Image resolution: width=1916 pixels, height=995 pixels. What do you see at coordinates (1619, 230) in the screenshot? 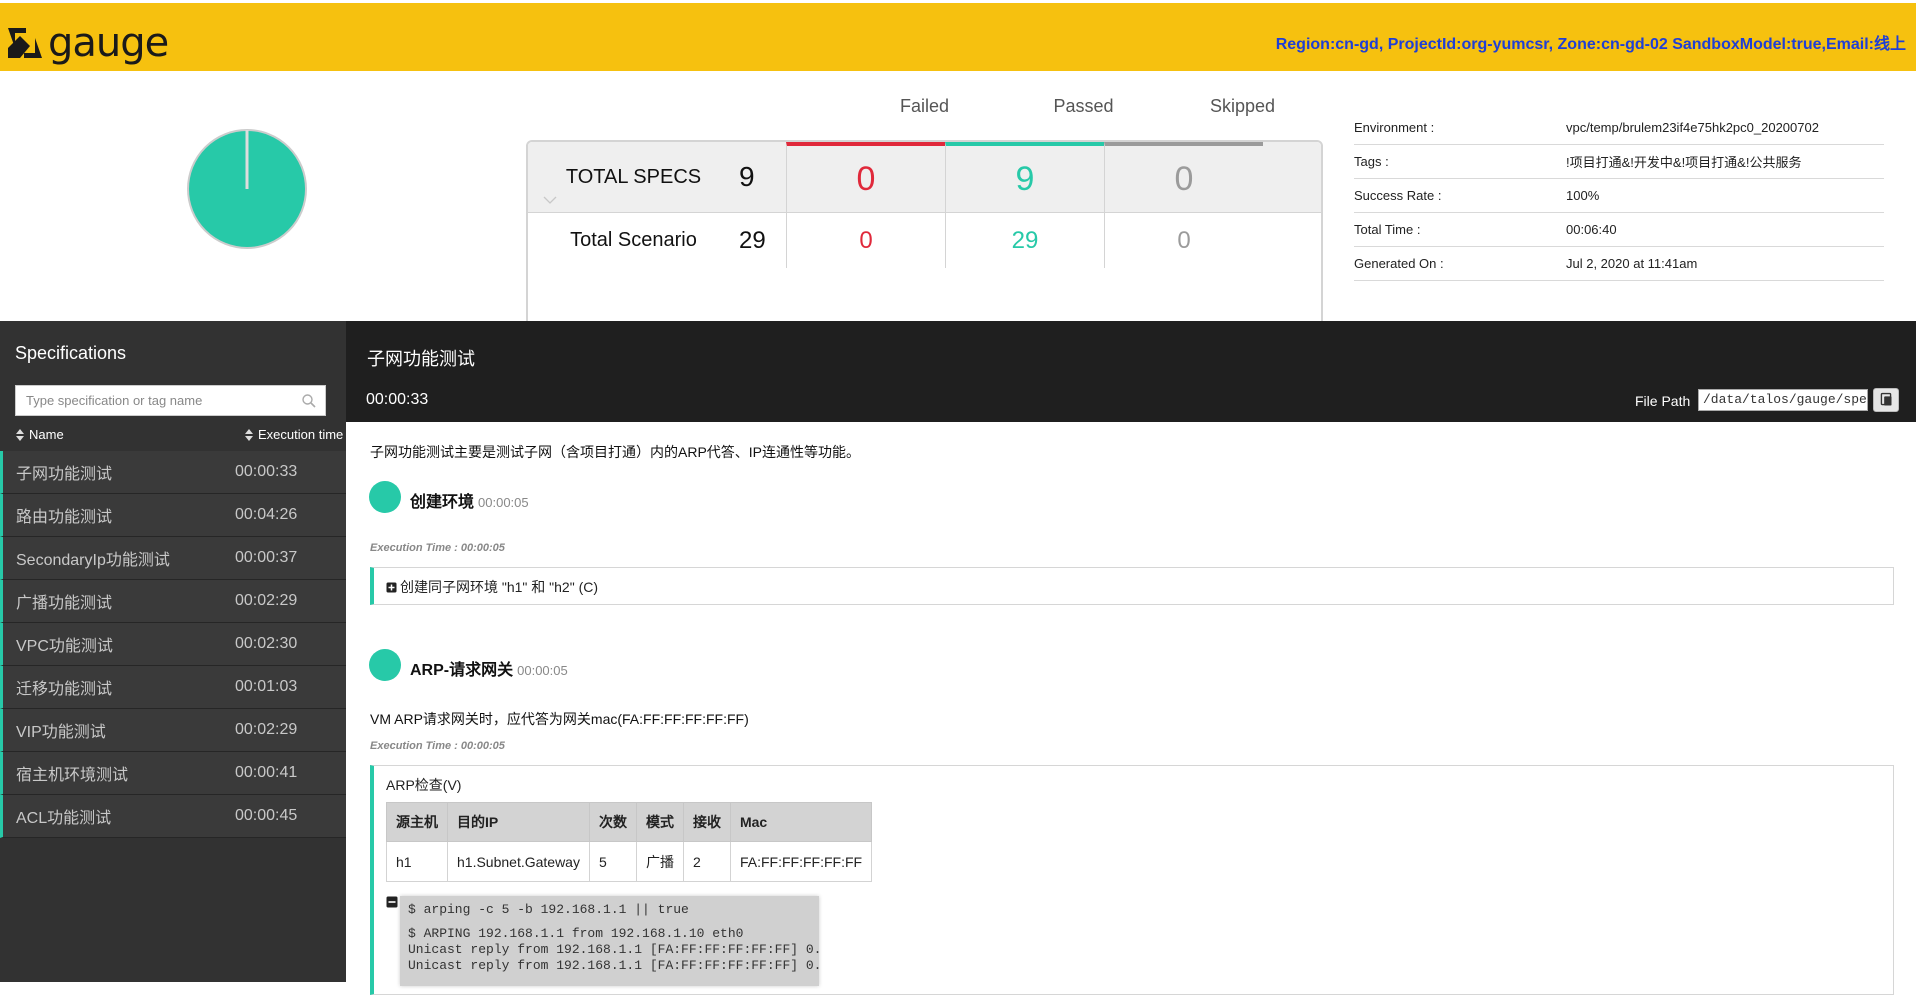
I see `meta-total-time: Total Time : 00:06:40` at bounding box center [1619, 230].